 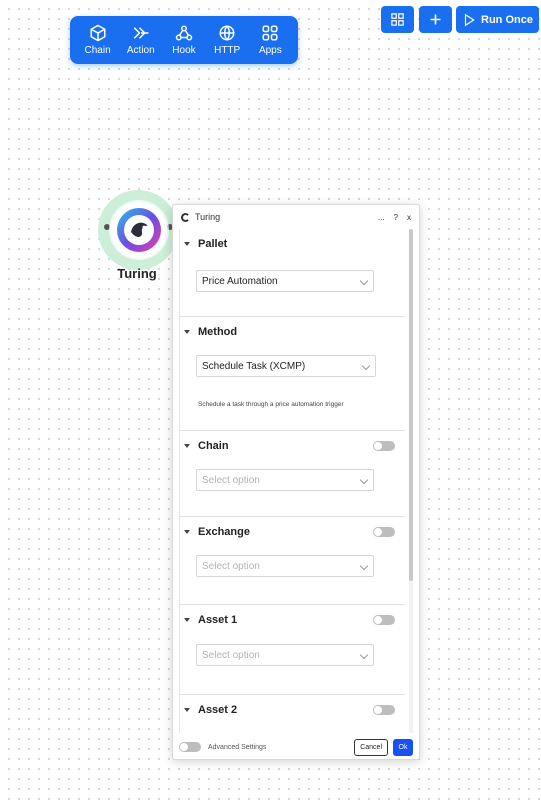 What do you see at coordinates (285, 566) in the screenshot?
I see `exchange-select: Select option` at bounding box center [285, 566].